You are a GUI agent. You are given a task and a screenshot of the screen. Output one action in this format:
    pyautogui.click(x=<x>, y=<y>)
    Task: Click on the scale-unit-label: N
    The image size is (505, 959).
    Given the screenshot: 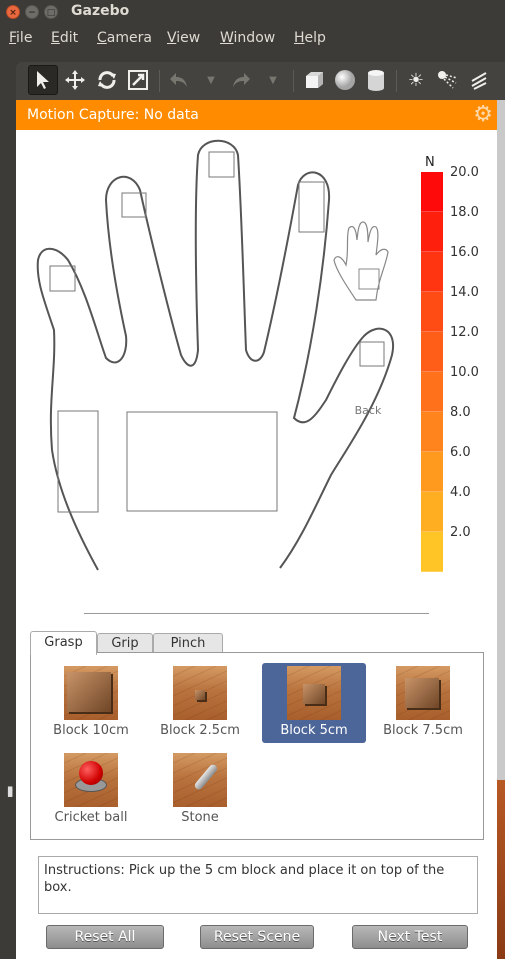 What is the action you would take?
    pyautogui.click(x=430, y=162)
    